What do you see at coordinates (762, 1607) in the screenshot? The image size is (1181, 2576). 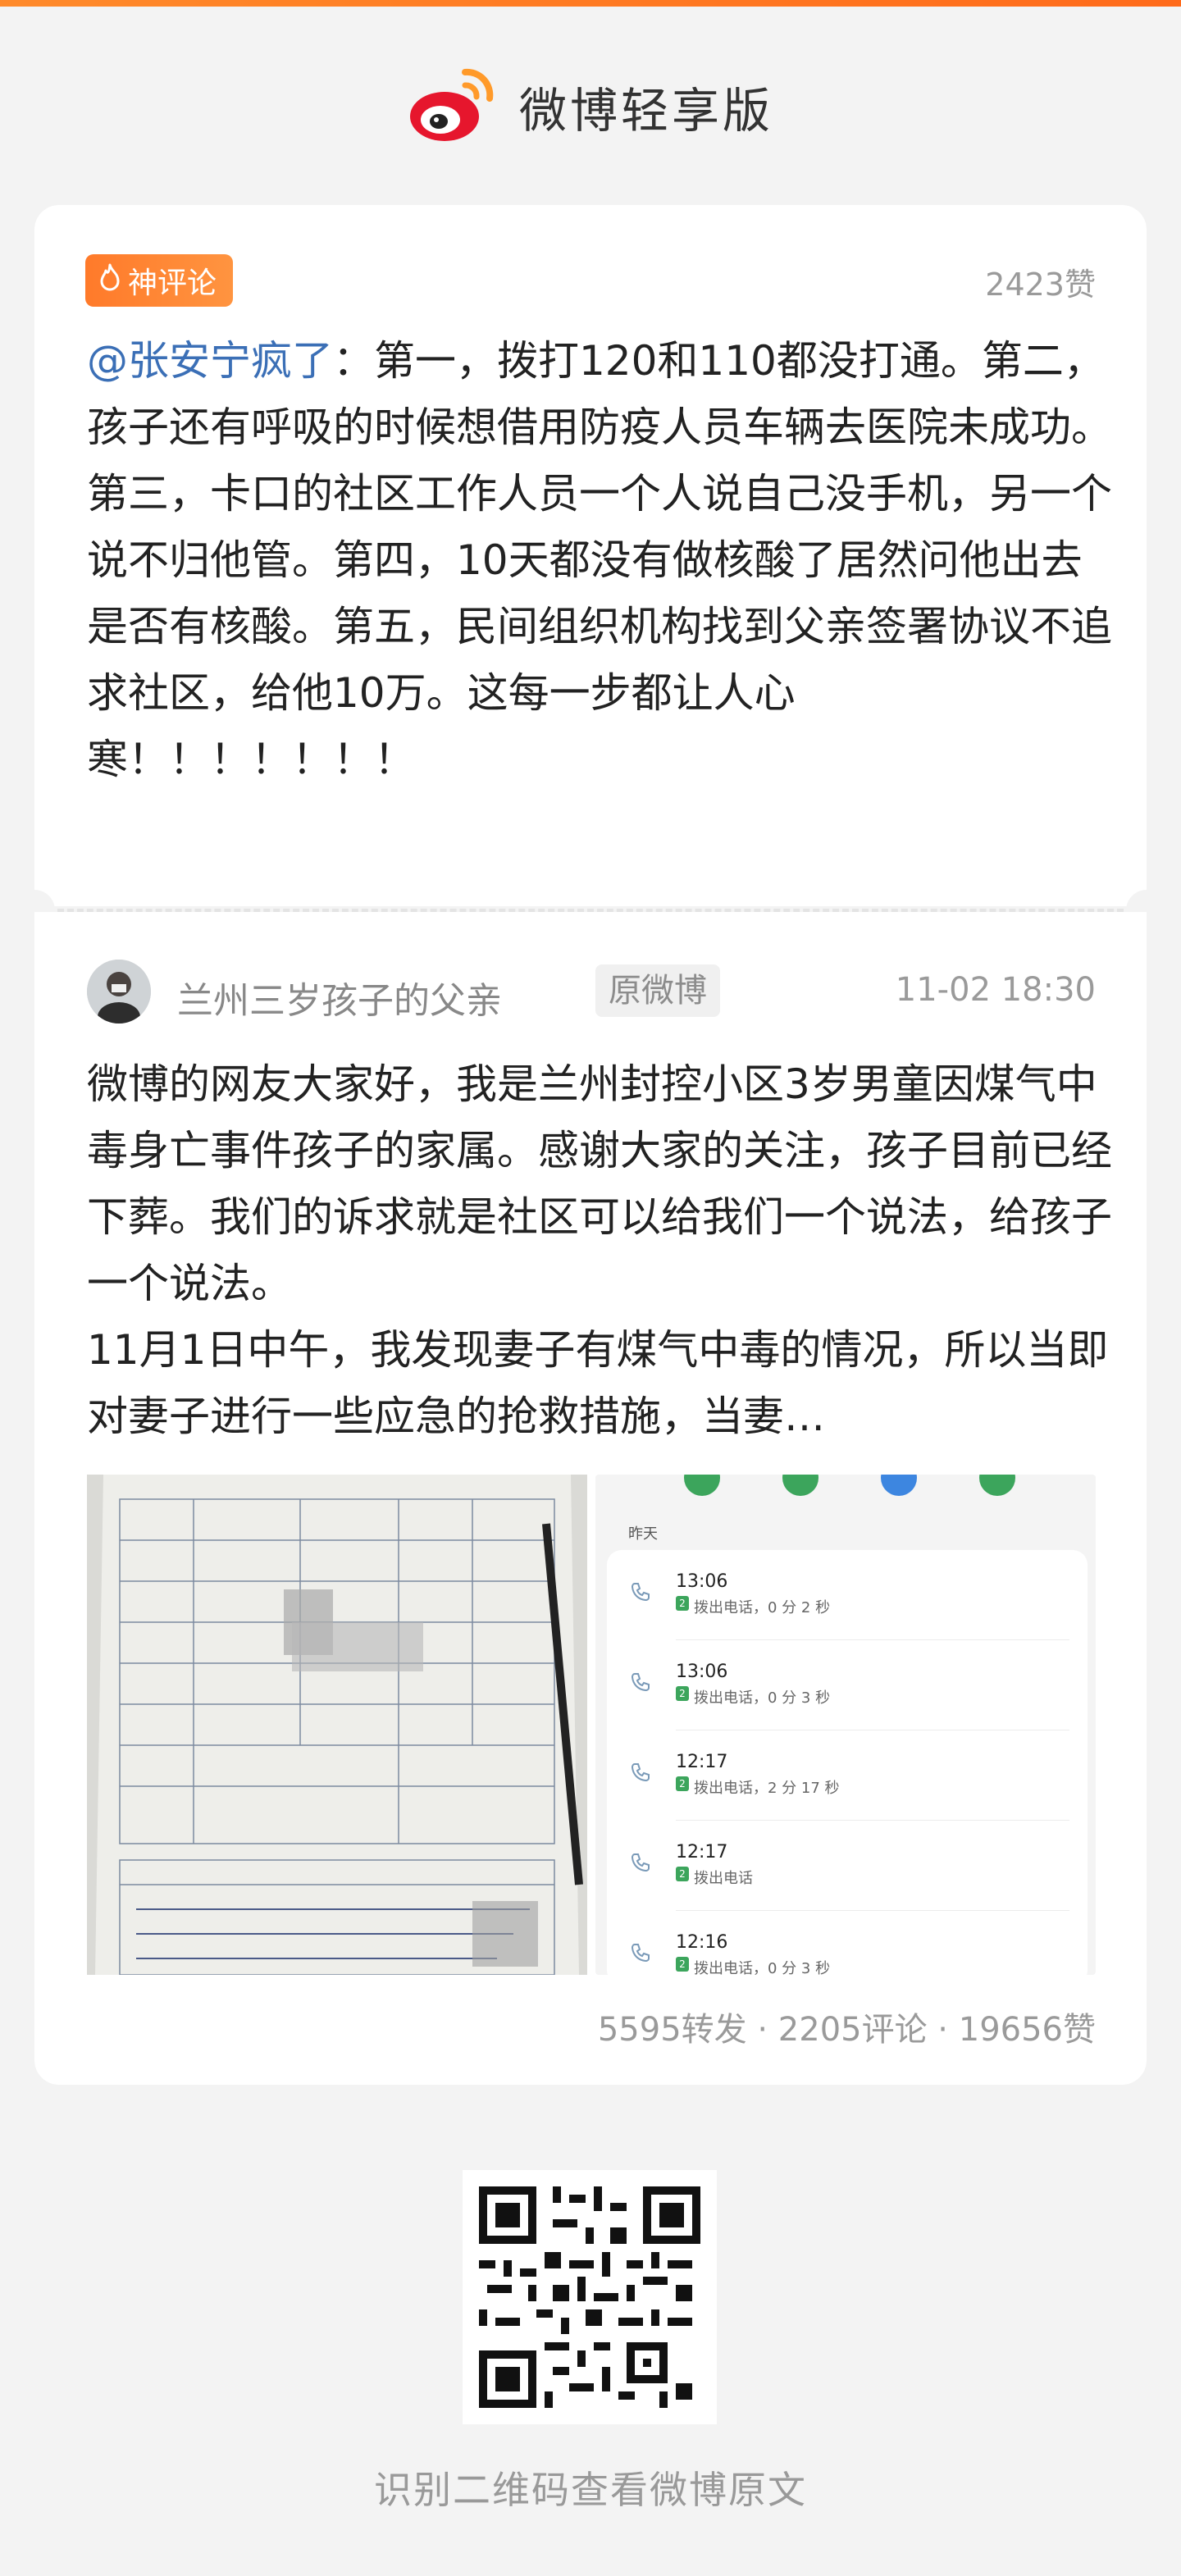 I see `call-desc: 拨出电话，0 分 2 秒` at bounding box center [762, 1607].